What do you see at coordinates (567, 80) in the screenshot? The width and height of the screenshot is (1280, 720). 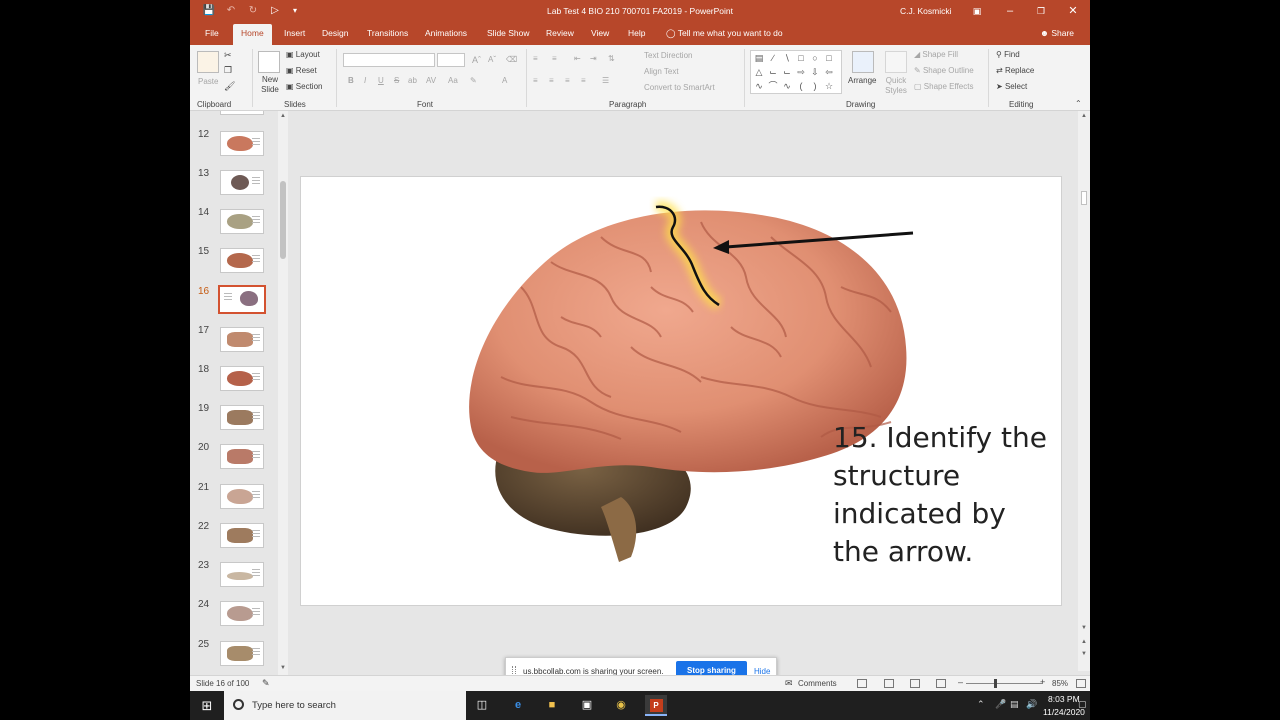 I see `align-right-icon: ≡` at bounding box center [567, 80].